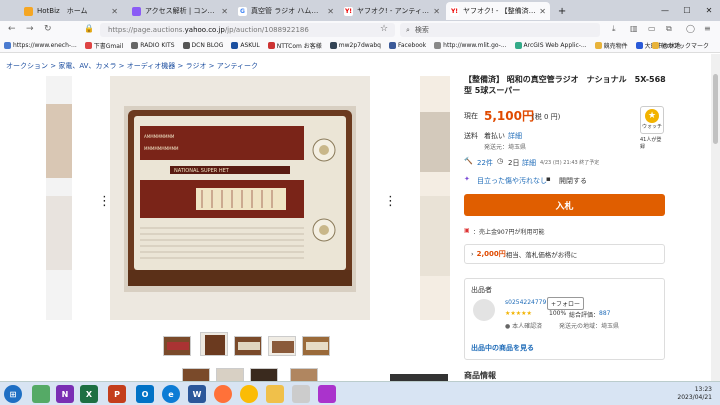 This screenshot has width=720, height=405. Describe the element at coordinates (564, 254) in the screenshot. I see `coupon-box: › 2,000円 相当、落札価格がお得に` at that location.